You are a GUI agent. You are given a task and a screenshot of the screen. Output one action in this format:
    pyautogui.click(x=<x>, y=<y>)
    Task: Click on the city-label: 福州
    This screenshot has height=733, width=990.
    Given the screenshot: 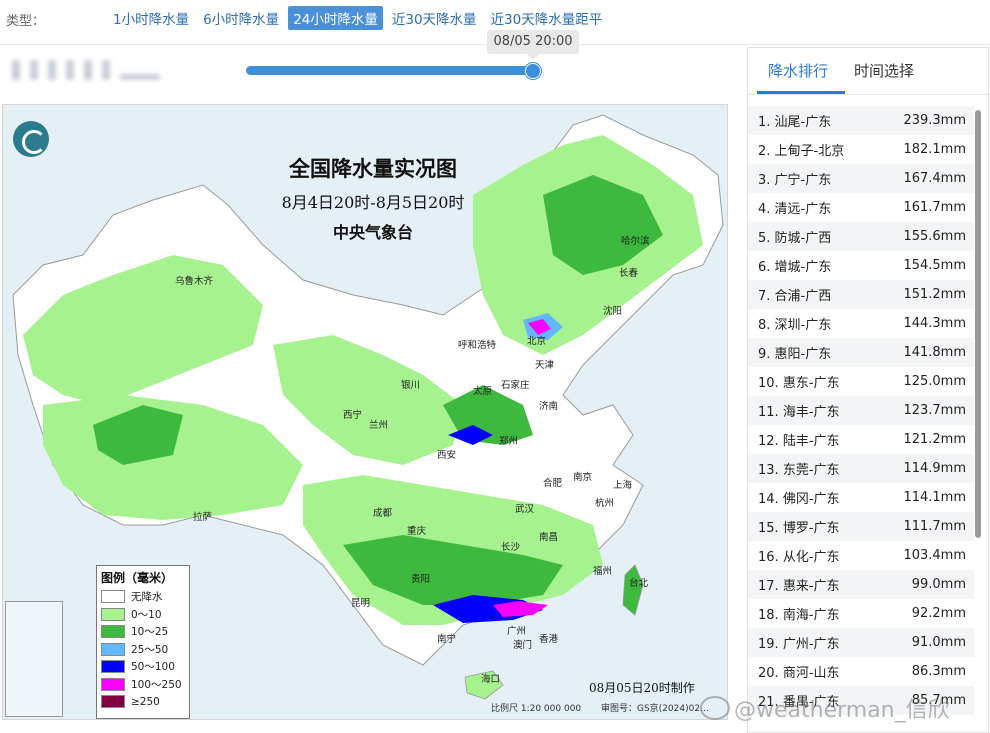 What is the action you would take?
    pyautogui.click(x=603, y=571)
    